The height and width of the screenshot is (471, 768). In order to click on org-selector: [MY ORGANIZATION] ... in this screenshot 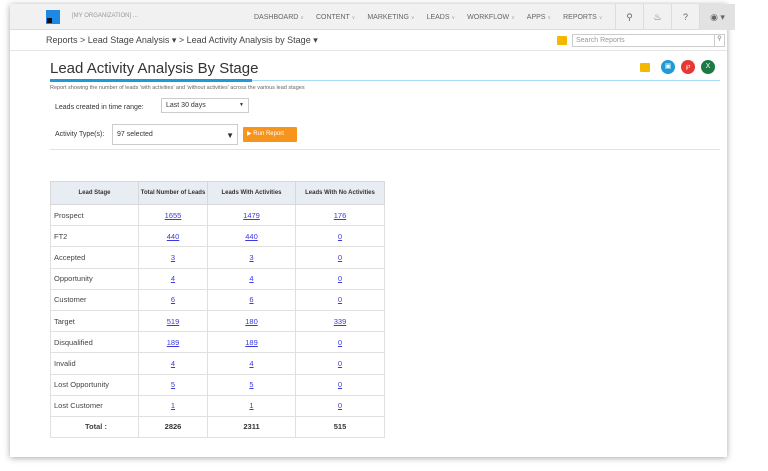, I will do `click(105, 16)`.